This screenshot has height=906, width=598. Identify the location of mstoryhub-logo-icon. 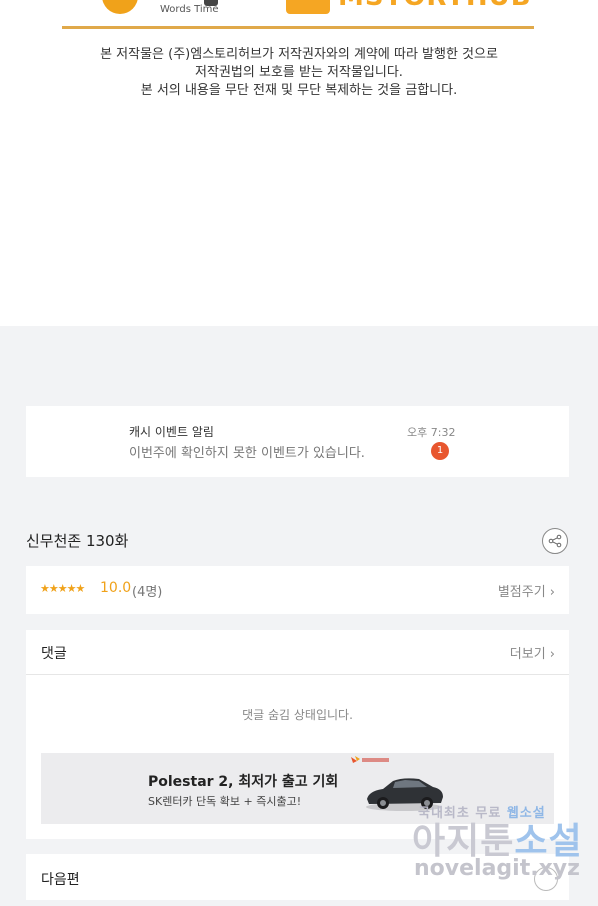
(308, 7).